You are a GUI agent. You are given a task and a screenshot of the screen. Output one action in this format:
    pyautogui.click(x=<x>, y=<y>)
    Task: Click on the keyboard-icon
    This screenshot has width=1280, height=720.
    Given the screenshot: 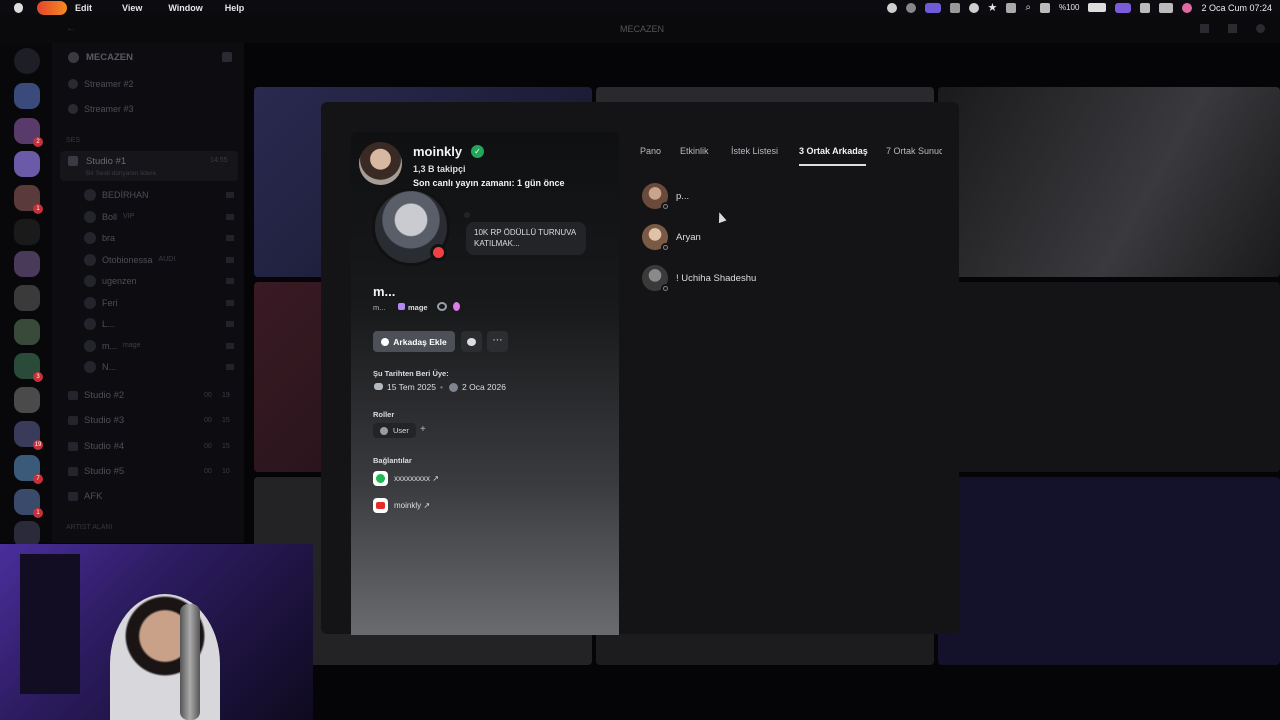 What is the action you would take?
    pyautogui.click(x=1011, y=7)
    